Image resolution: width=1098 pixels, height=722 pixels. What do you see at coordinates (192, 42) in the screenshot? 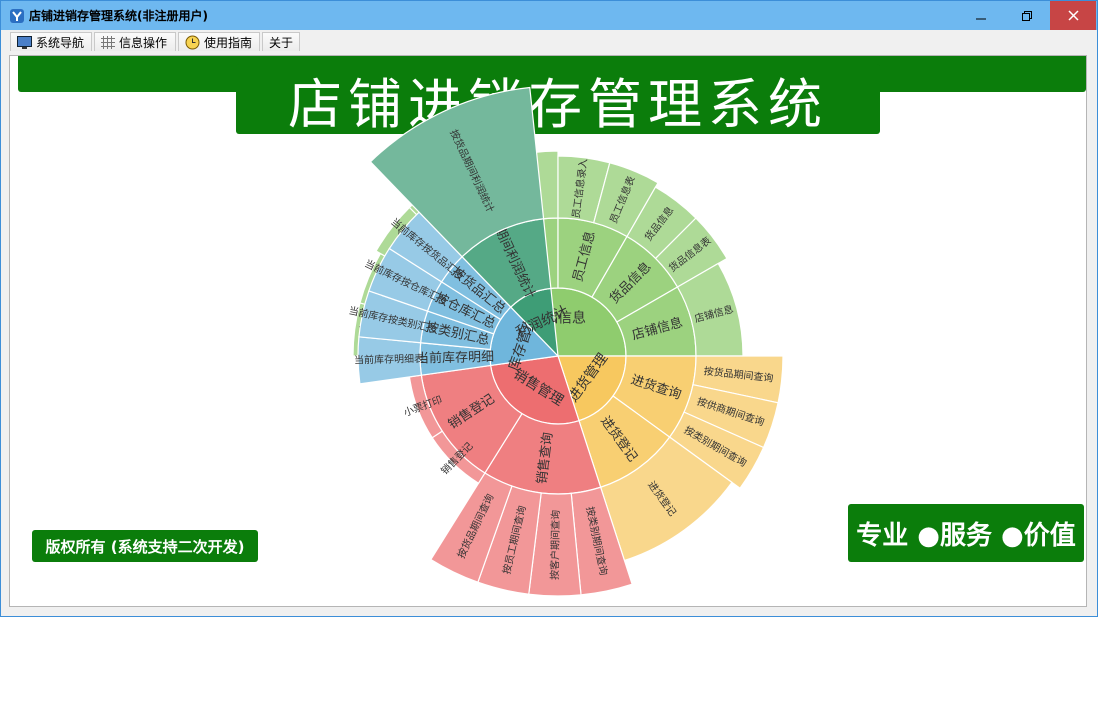
I see `clock-icon` at bounding box center [192, 42].